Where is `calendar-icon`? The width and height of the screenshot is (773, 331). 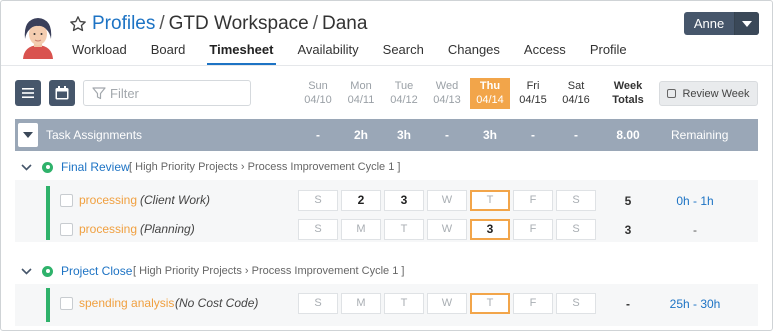 calendar-icon is located at coordinates (62, 93).